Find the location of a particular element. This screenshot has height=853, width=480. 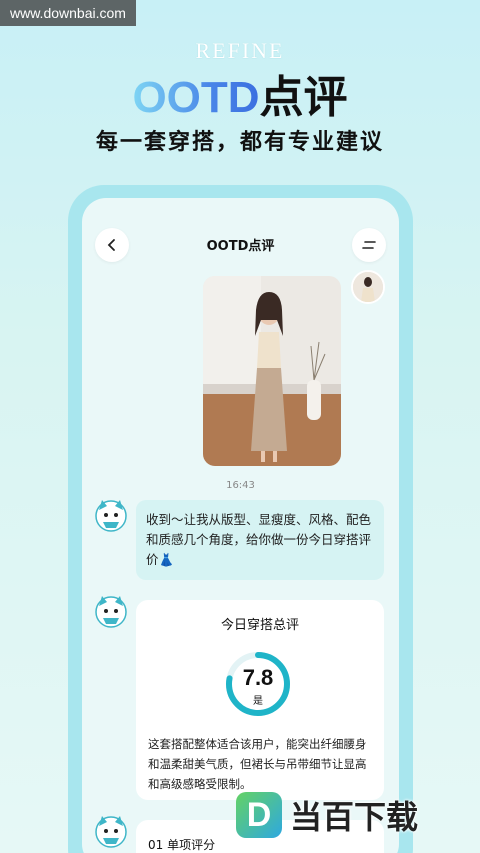

summary-title: 今日穿搭总评 is located at coordinates (259, 625).